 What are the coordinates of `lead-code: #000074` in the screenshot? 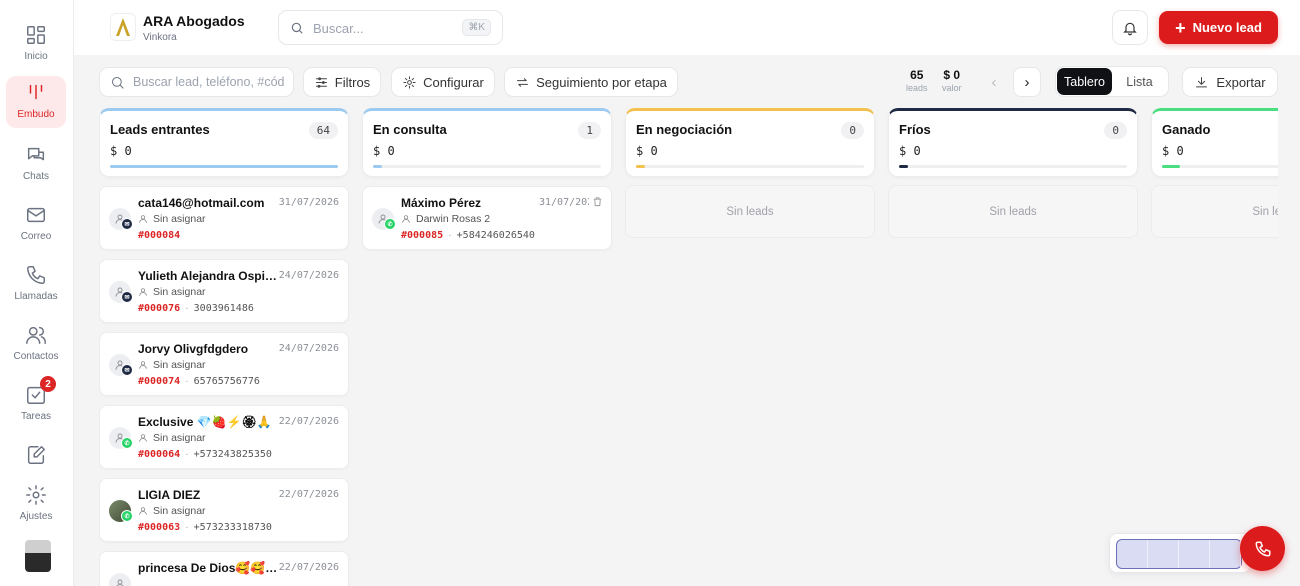 It's located at (159, 381).